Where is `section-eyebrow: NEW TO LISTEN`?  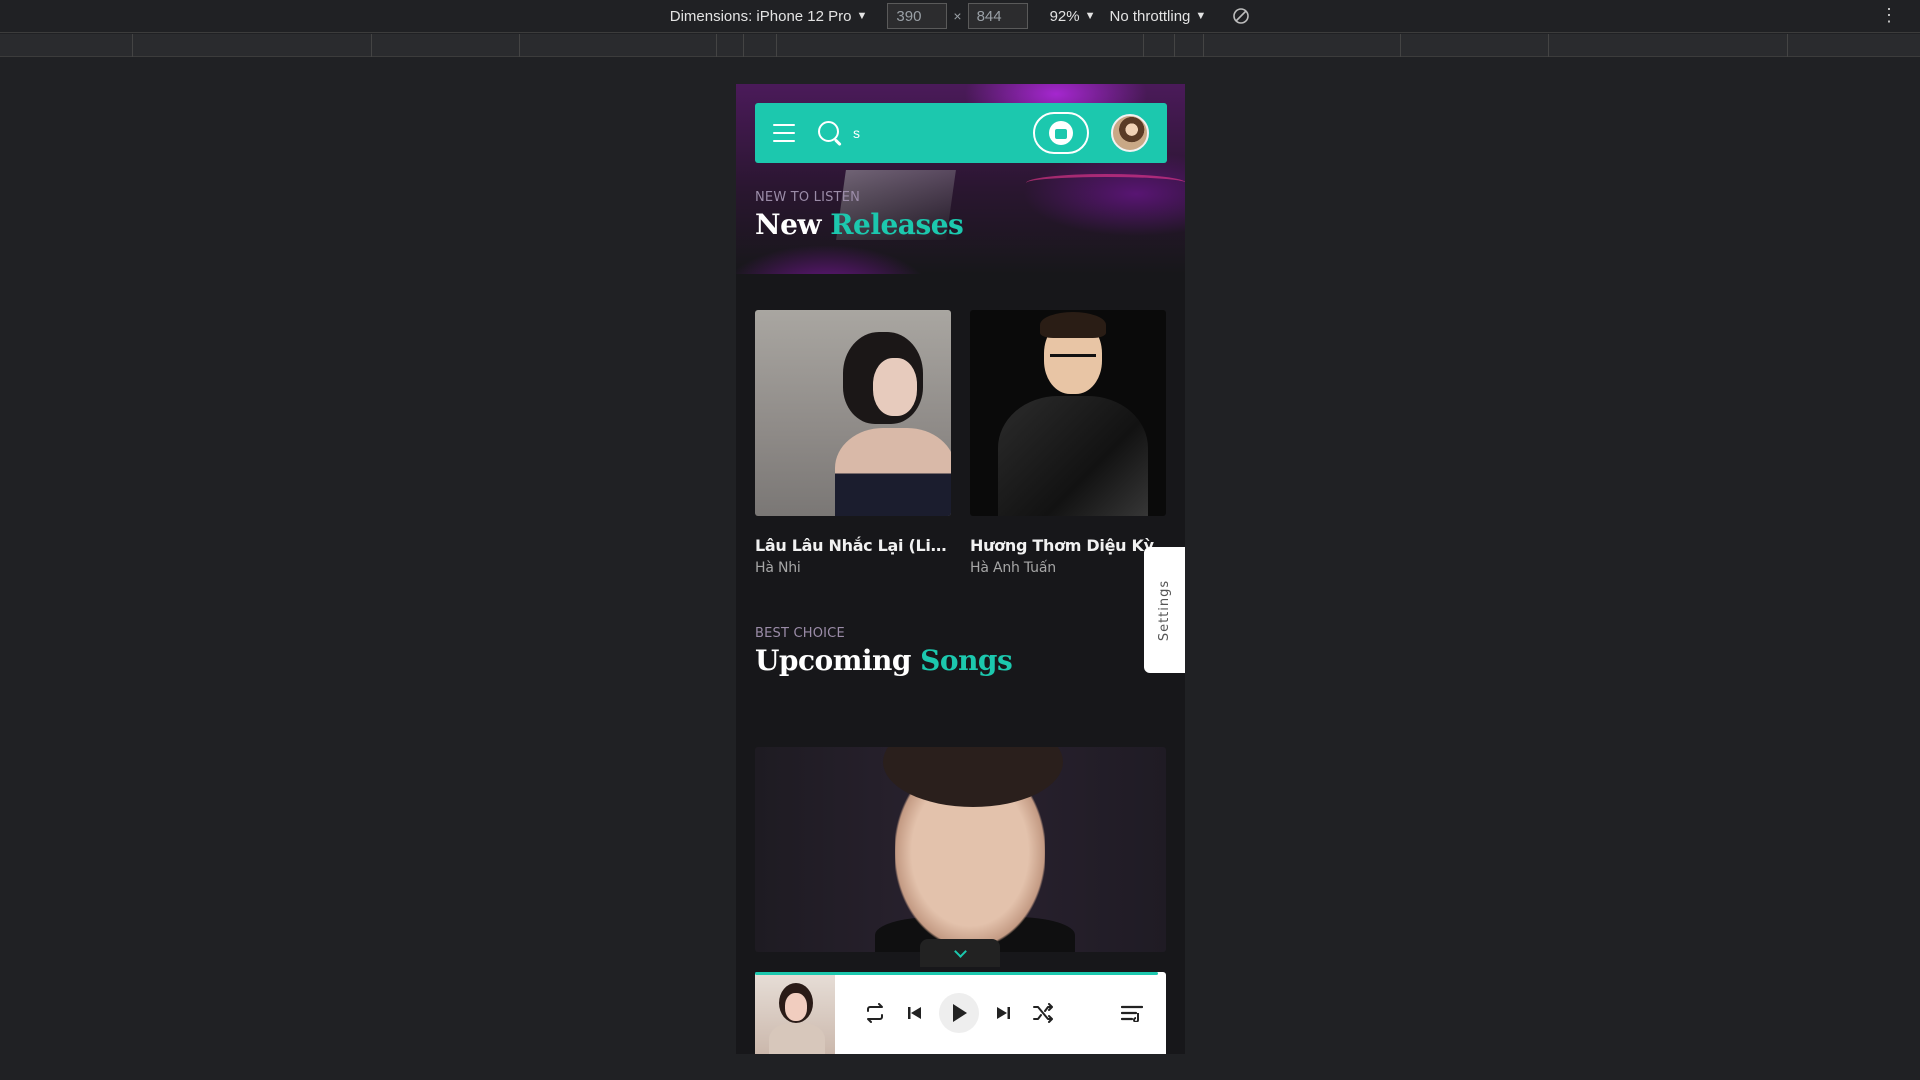
section-eyebrow: NEW TO LISTEN is located at coordinates (808, 197).